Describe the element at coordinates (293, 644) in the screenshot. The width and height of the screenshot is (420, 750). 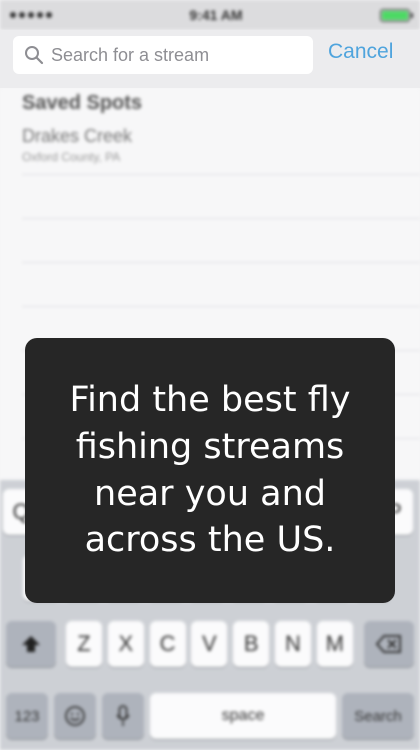
I see `key-n: N` at that location.